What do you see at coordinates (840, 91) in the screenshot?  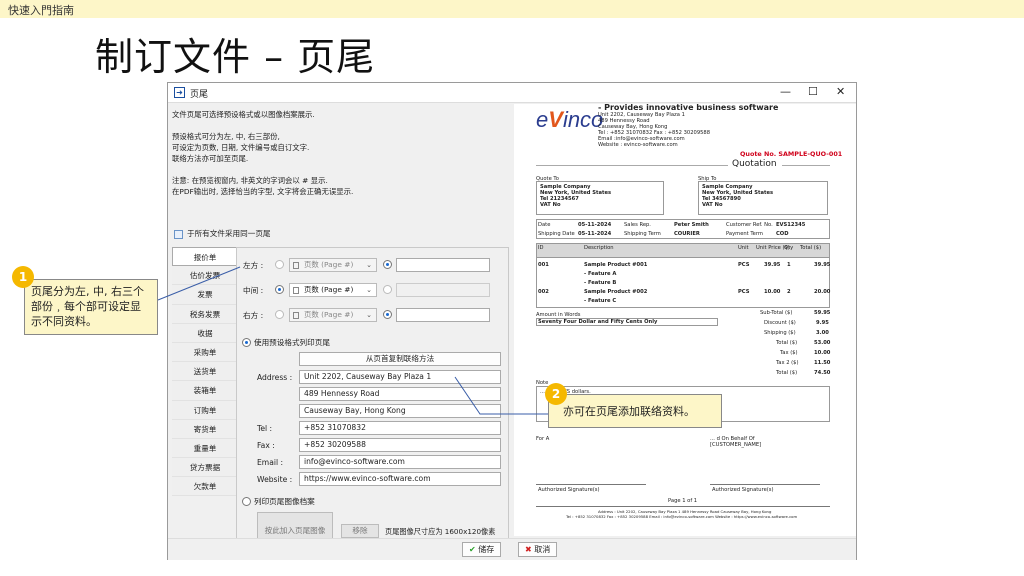 I see `close-button: ✕` at bounding box center [840, 91].